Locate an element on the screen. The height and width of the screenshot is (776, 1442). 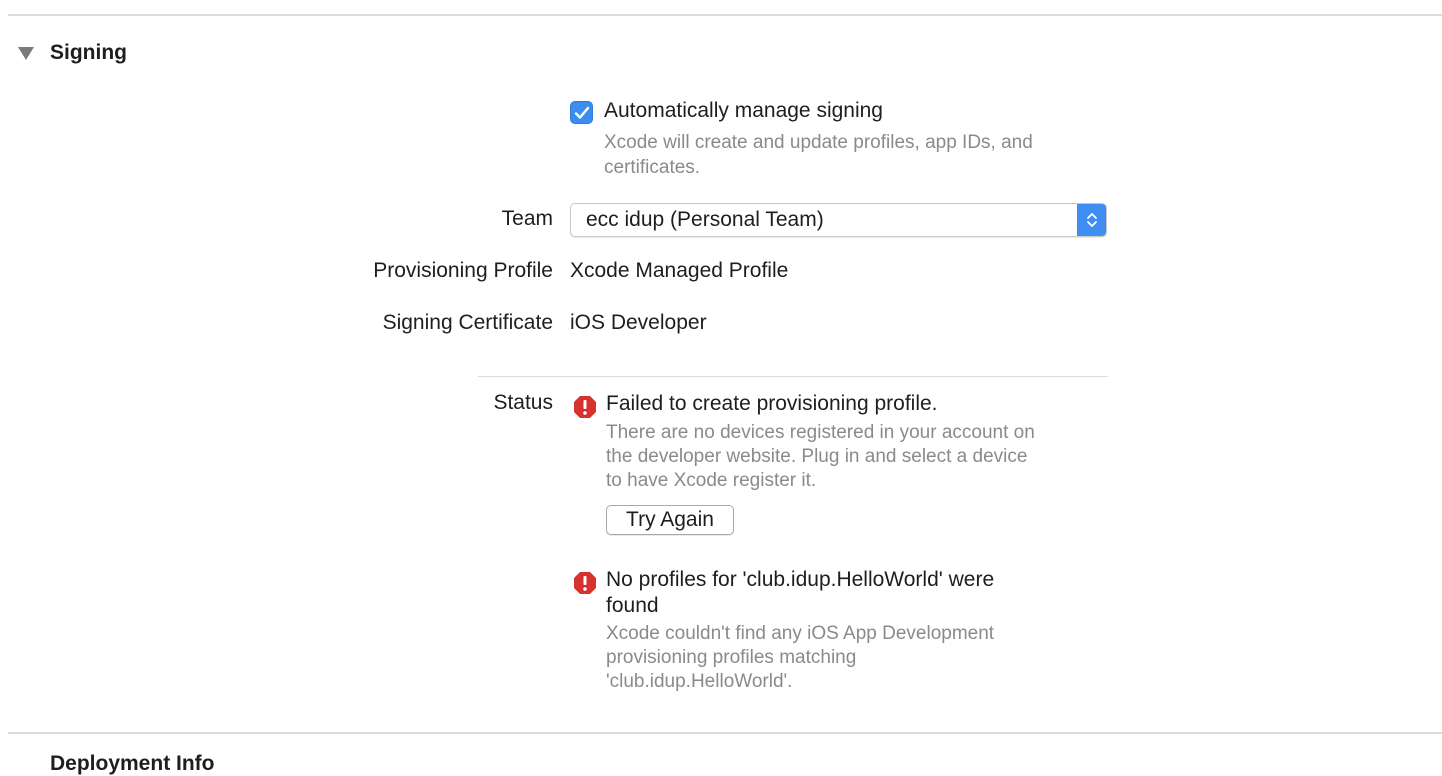
error-description-line: provisioning profiles matching is located at coordinates (731, 657).